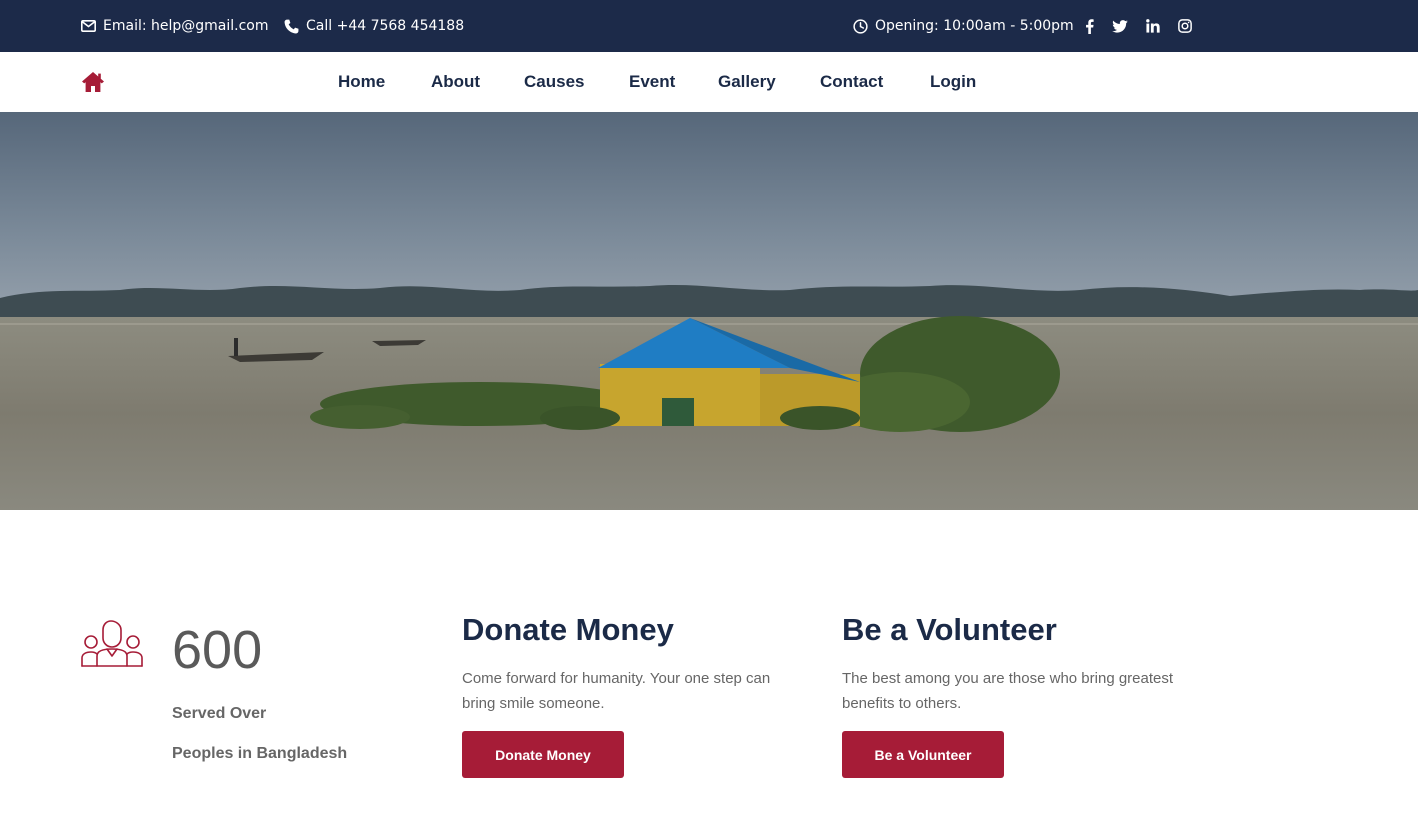 Image resolution: width=1418 pixels, height=840 pixels. Describe the element at coordinates (953, 82) in the screenshot. I see `nav-login: Login` at that location.